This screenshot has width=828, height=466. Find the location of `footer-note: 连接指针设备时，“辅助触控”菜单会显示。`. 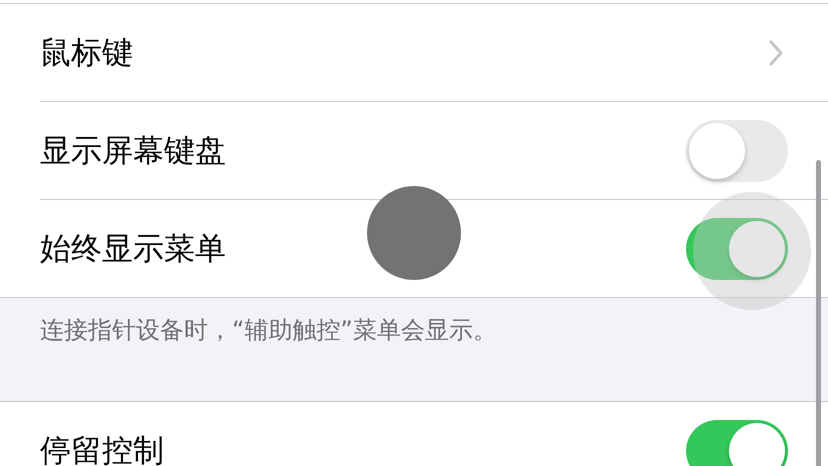

footer-note: 连接指针设备时，“辅助触控”菜单会显示。 is located at coordinates (268, 330).